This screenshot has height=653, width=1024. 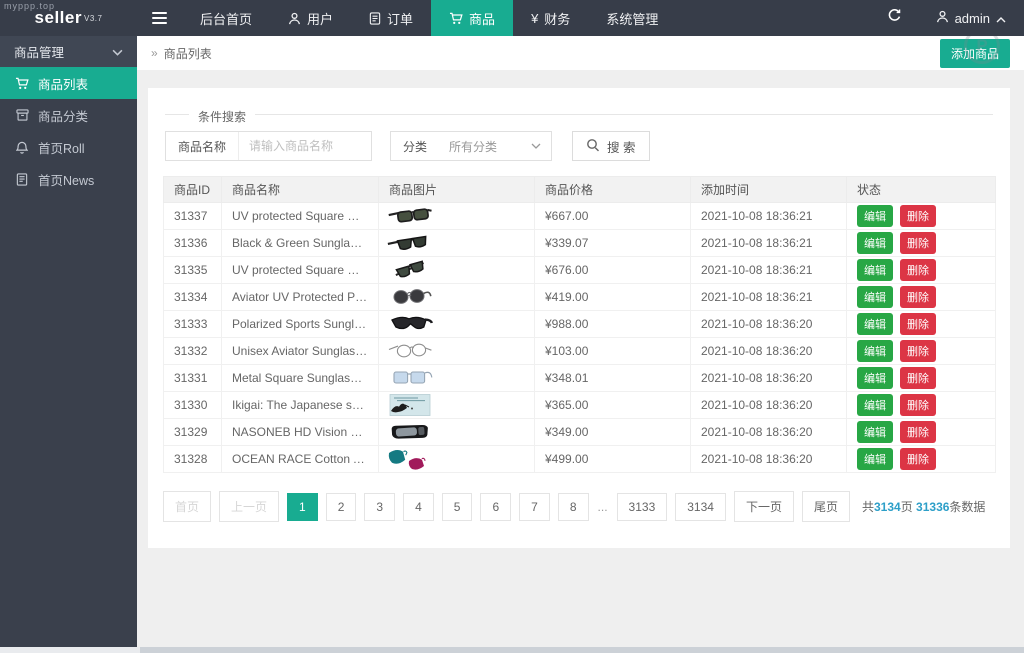 I want to click on product-price: ¥365.00, so click(x=612, y=405).